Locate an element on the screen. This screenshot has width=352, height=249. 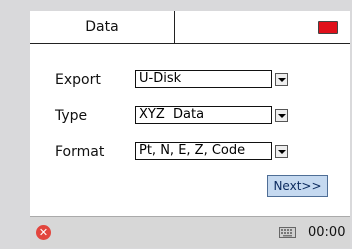
export-label: Export is located at coordinates (78, 80).